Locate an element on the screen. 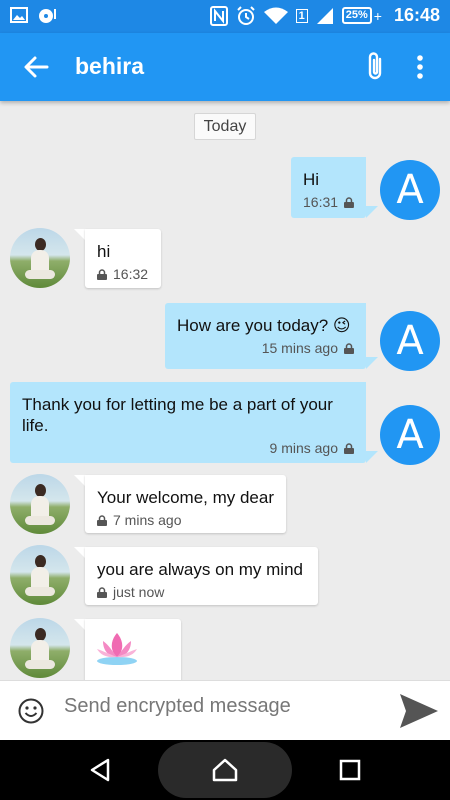  alarm-icon is located at coordinates (245, 15).